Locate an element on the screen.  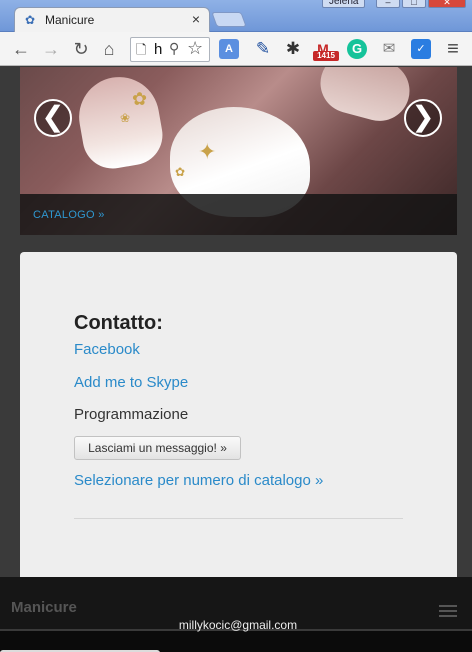
tab-strip: ✿ Manicure × Jelena – □ ✕ is located at coordinates (236, 16).